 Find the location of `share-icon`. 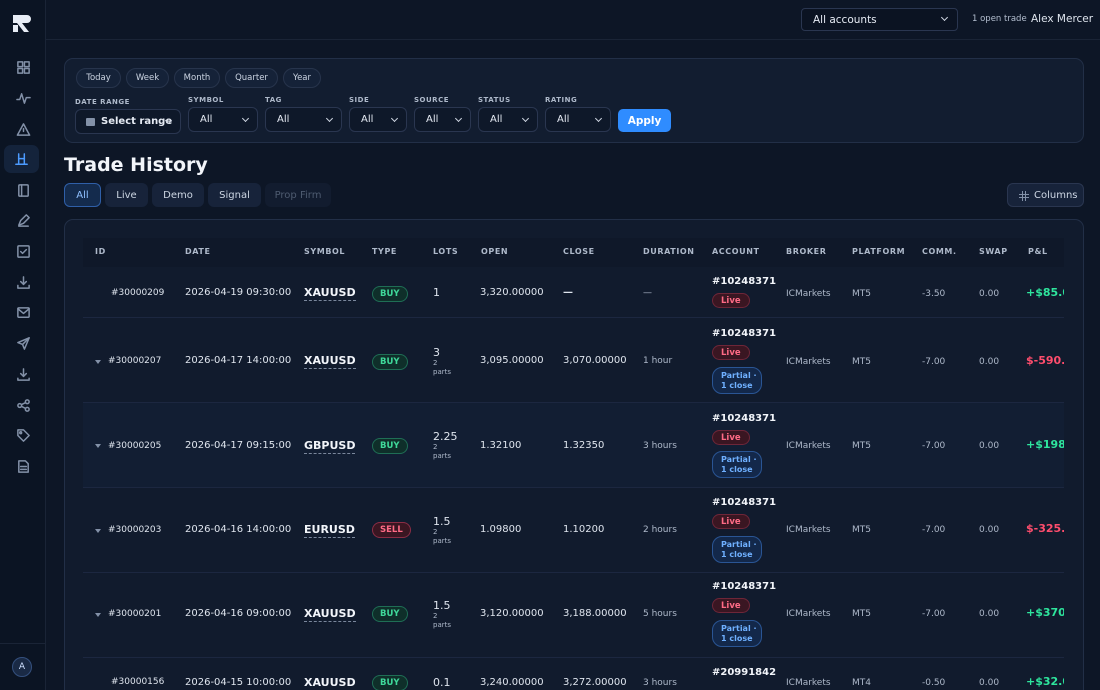

share-icon is located at coordinates (23, 405).